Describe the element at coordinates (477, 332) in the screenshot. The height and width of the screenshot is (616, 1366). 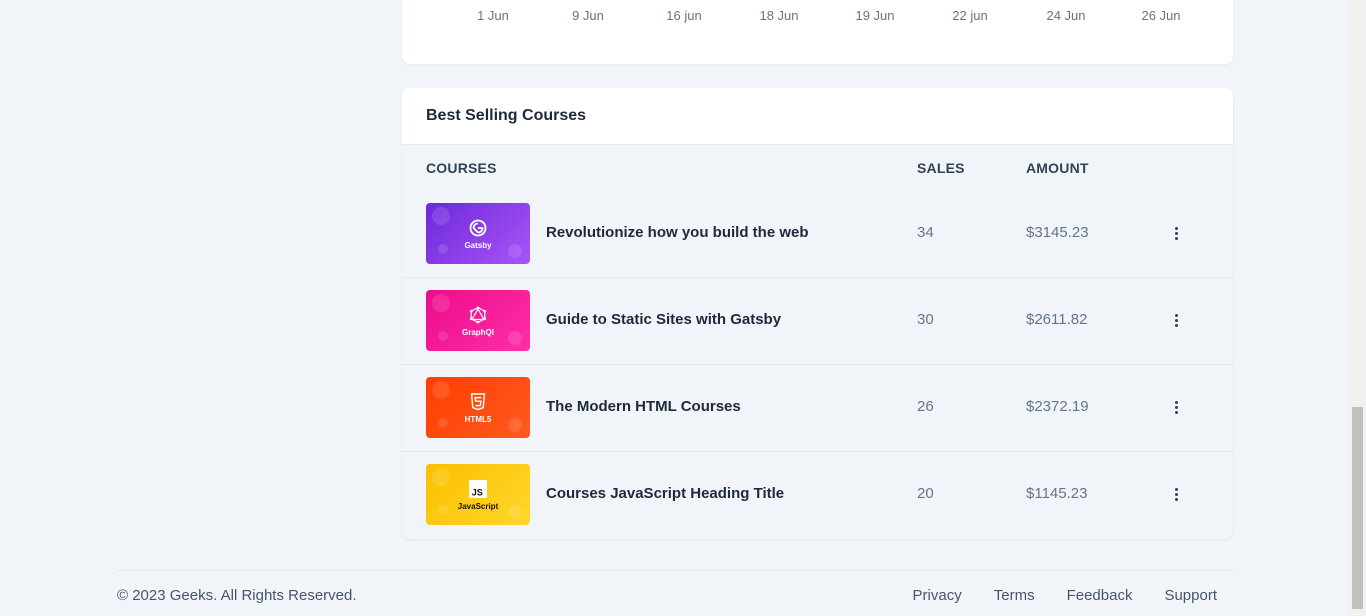
I see `thumbnail-label: GraphQl` at that location.